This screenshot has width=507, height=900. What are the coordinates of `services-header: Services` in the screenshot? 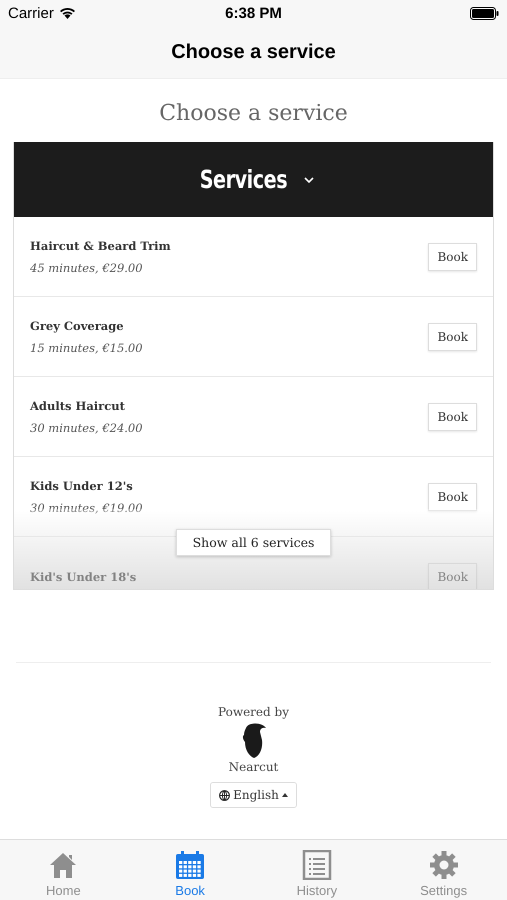 It's located at (253, 179).